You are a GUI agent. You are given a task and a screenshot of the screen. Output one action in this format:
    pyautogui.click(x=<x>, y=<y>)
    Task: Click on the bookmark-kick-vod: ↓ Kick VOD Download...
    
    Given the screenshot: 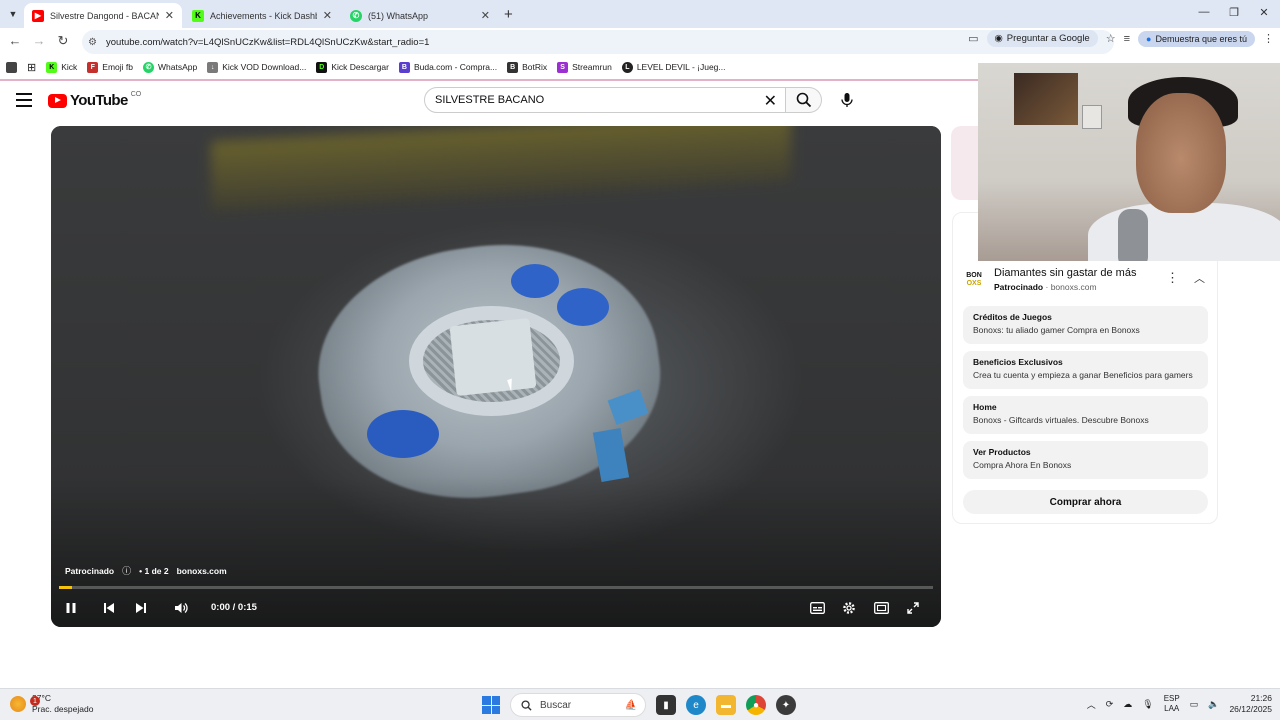 What is the action you would take?
    pyautogui.click(x=256, y=67)
    